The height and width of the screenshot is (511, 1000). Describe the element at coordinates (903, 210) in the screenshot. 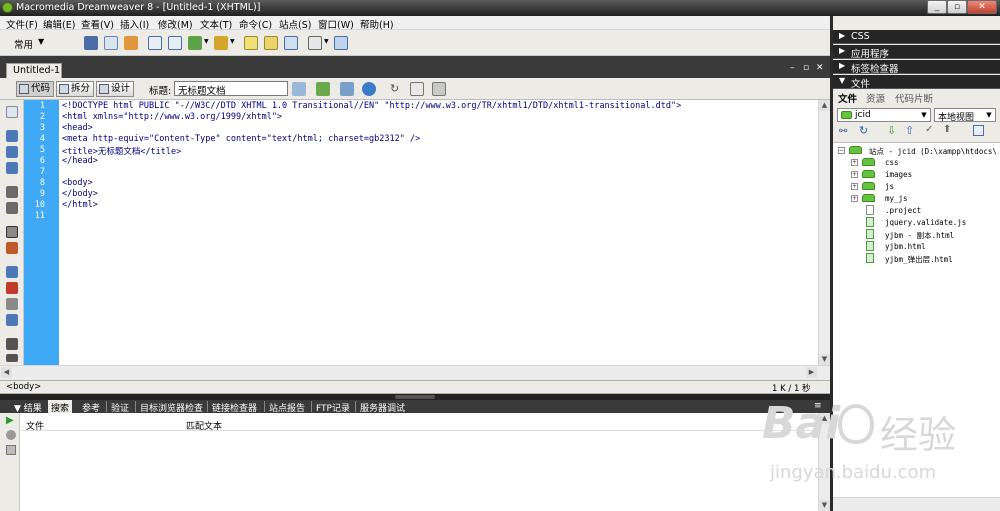

I see `tree-item: .project` at that location.